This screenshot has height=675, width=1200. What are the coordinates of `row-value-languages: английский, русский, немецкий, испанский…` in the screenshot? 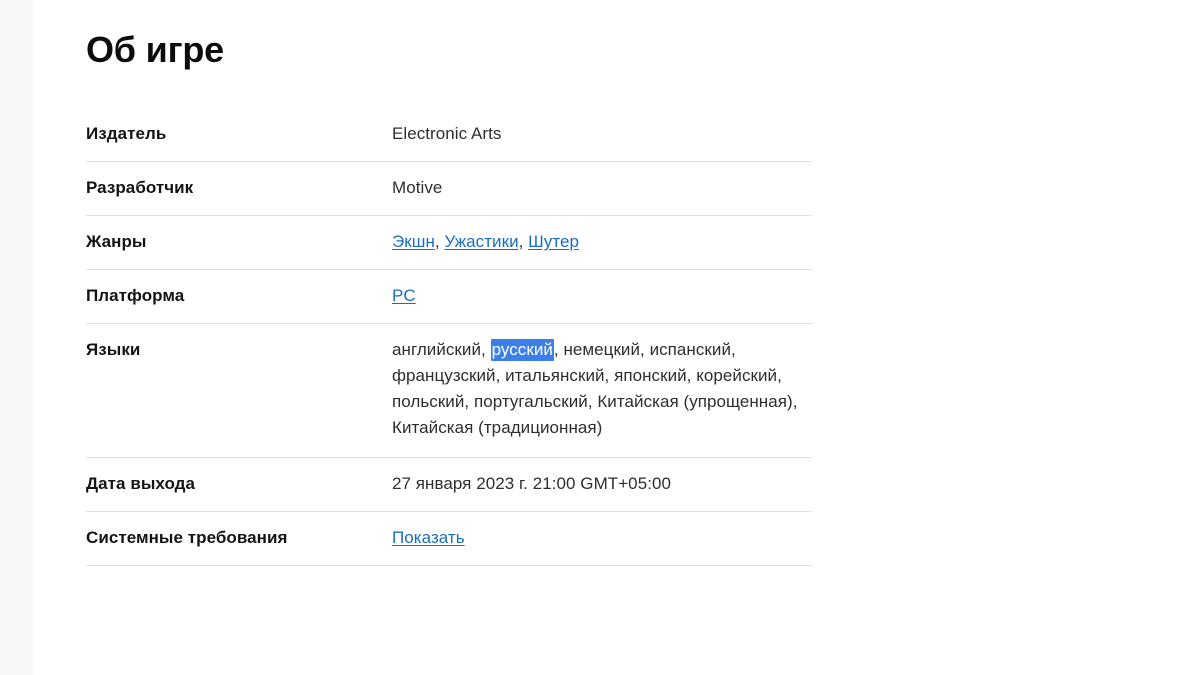 It's located at (602, 390).